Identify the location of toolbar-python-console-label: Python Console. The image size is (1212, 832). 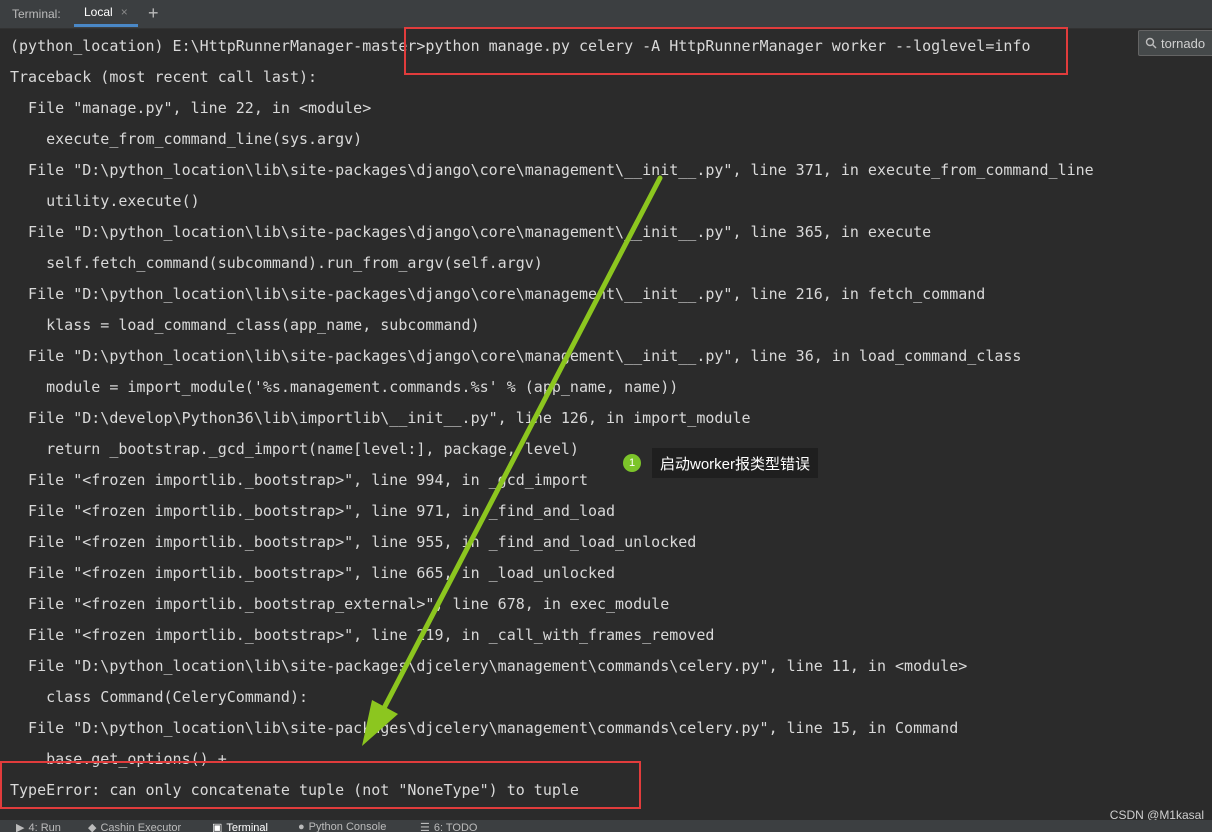
(347, 826).